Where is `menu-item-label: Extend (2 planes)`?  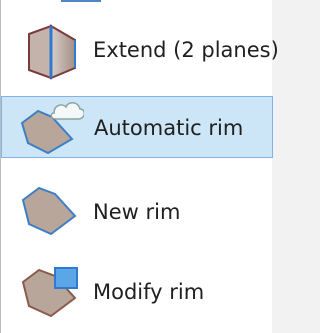 menu-item-label: Extend (2 planes) is located at coordinates (186, 50).